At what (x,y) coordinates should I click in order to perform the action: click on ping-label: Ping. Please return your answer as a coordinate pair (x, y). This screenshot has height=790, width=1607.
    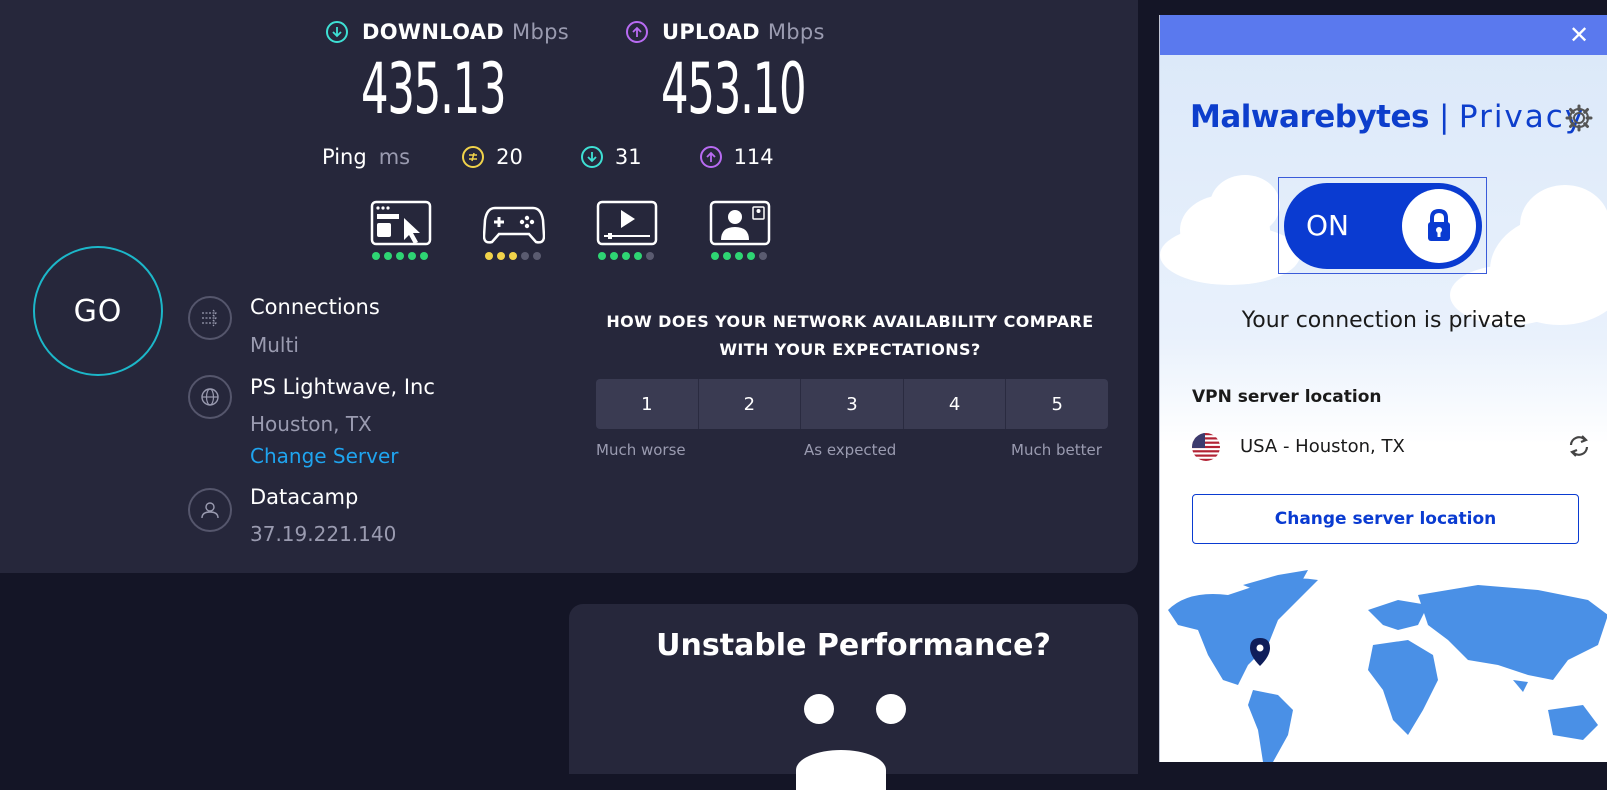
    Looking at the image, I should click on (344, 157).